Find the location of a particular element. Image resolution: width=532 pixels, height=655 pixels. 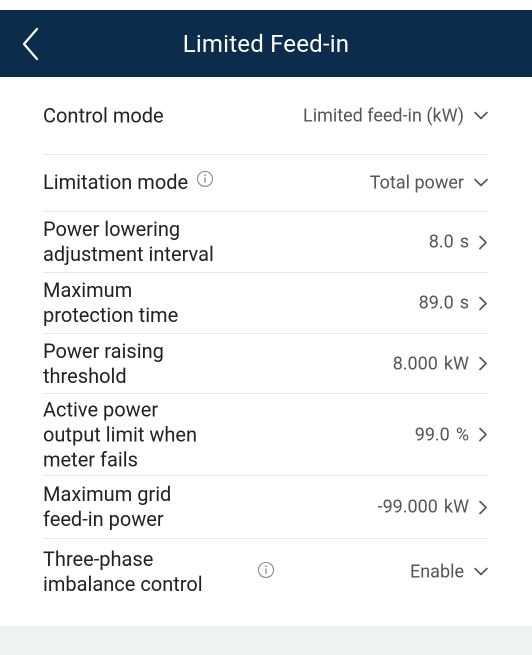

status-strip is located at coordinates (266, 5).